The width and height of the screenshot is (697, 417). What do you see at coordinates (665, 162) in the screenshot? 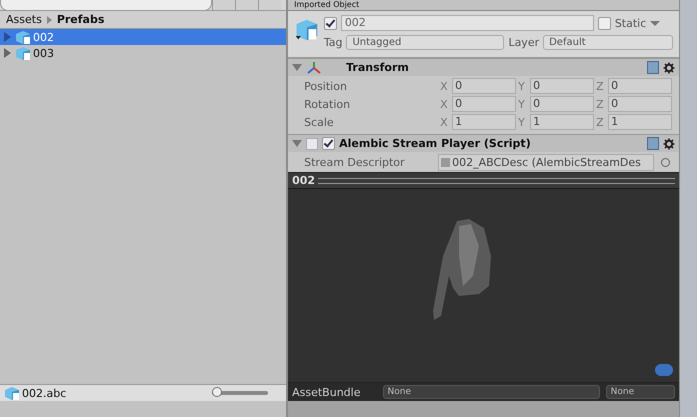
I see `object-picker-icon` at bounding box center [665, 162].